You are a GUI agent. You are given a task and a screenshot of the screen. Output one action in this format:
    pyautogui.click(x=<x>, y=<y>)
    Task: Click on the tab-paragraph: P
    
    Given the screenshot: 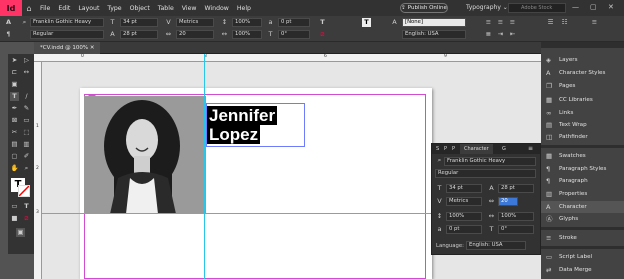 What is the action you would take?
    pyautogui.click(x=445, y=149)
    